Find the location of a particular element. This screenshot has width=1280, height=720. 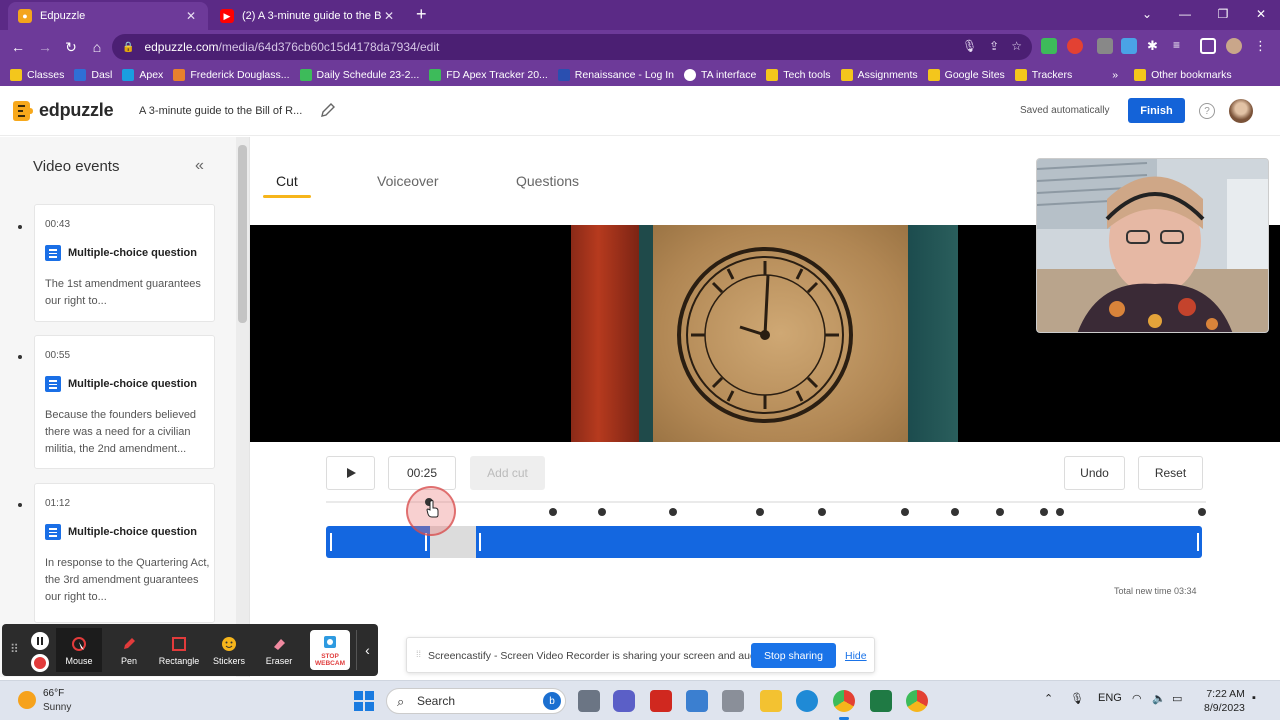

reading-list-icon: ≡ is located at coordinates (1181, 46).